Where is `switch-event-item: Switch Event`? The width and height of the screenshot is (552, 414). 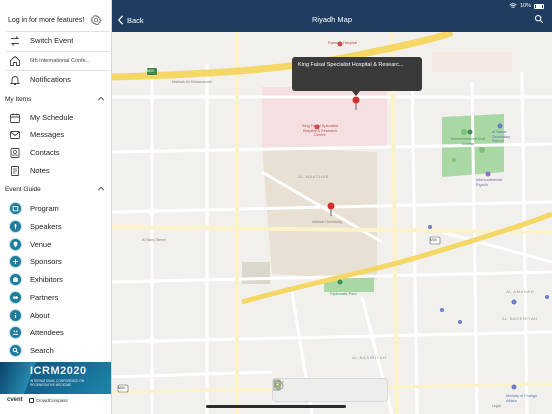
switch-event-item: Switch Event is located at coordinates (55, 40).